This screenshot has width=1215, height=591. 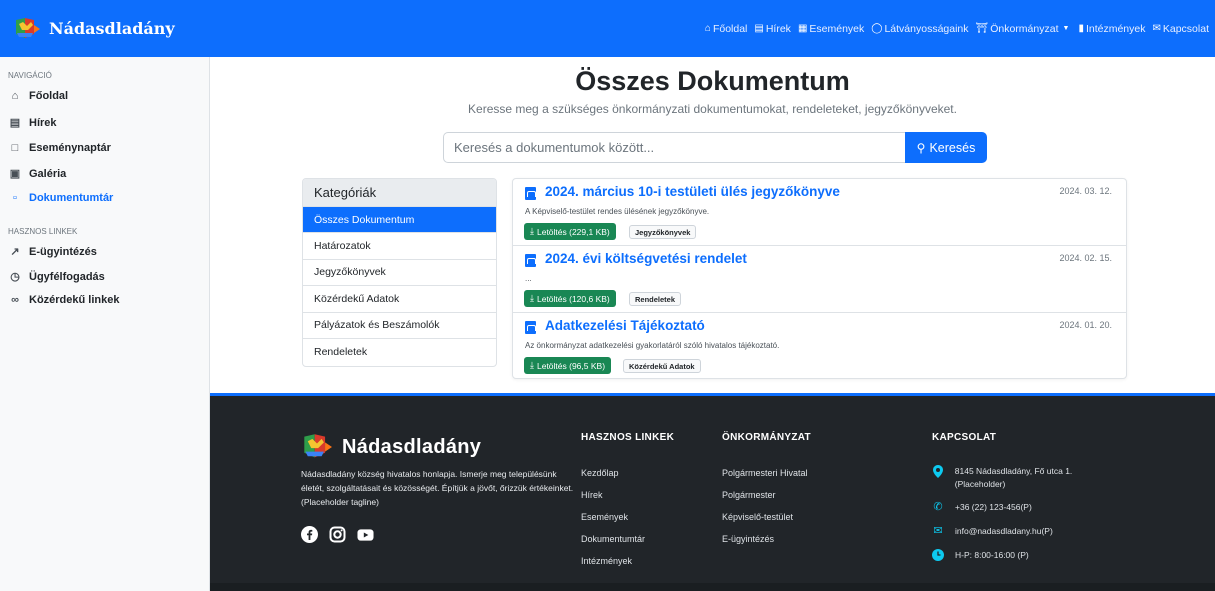 I want to click on topnav-home: ⌂ Főoldal, so click(x=726, y=29).